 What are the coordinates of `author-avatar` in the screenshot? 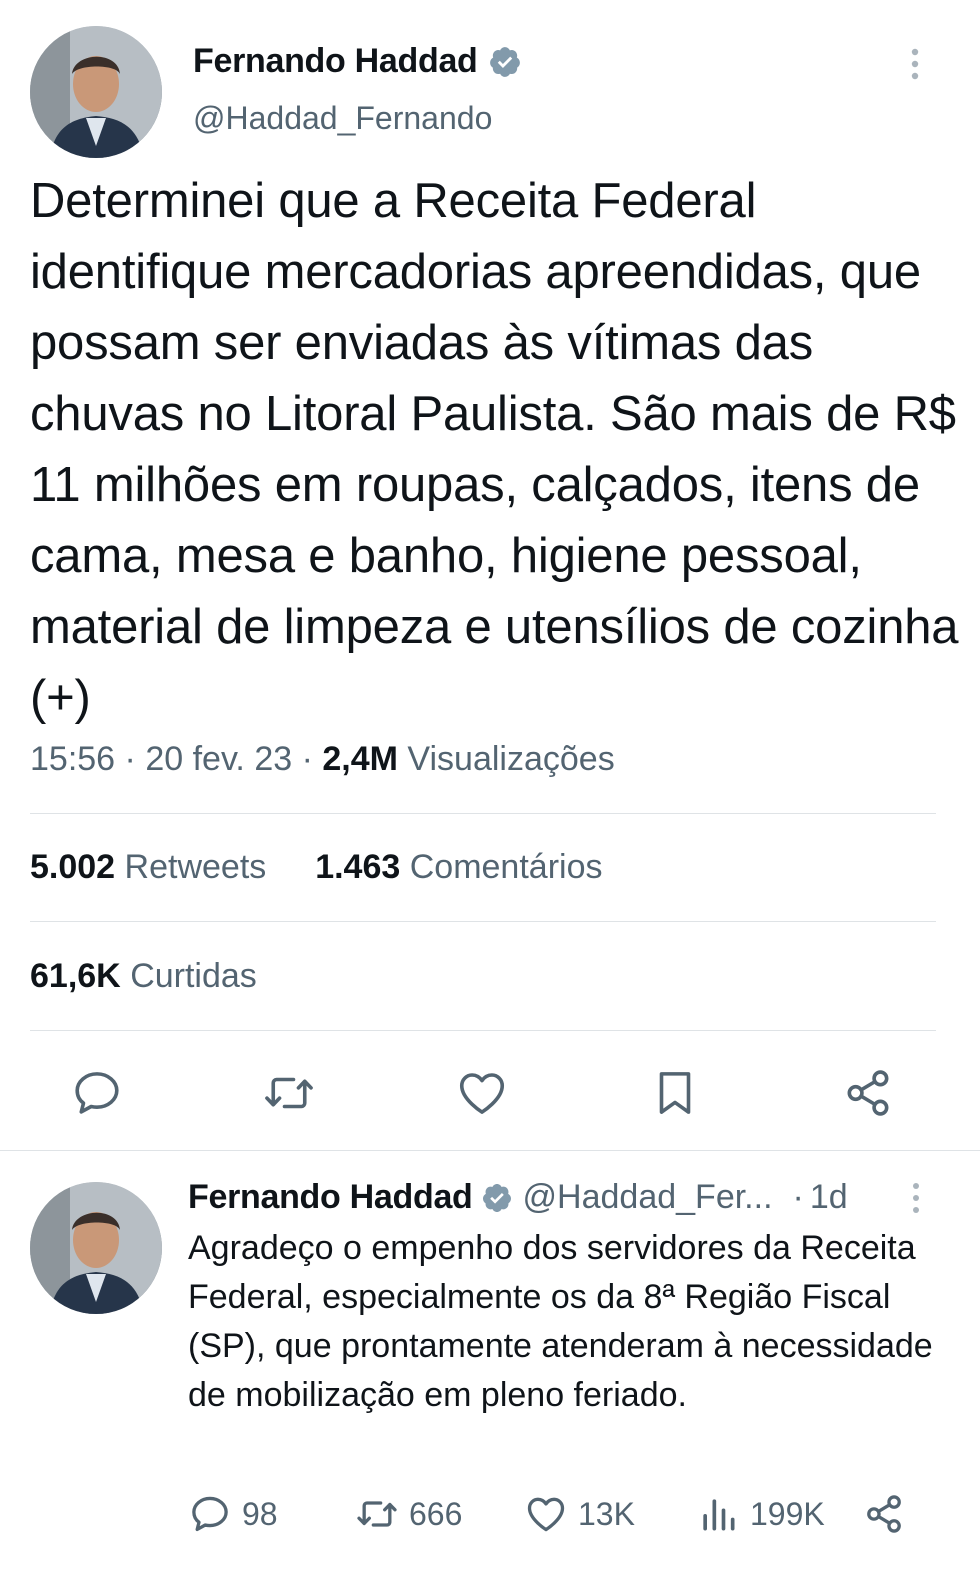 It's located at (96, 92).